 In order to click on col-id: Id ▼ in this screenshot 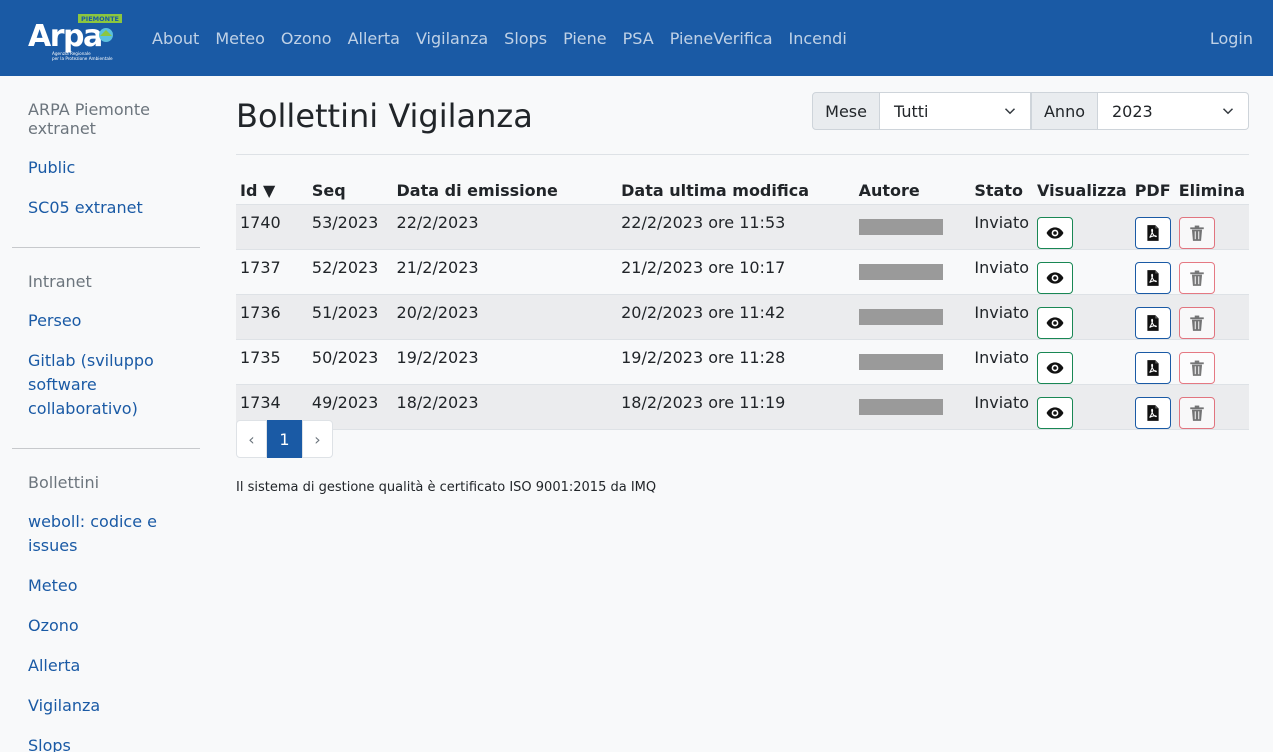, I will do `click(272, 190)`.